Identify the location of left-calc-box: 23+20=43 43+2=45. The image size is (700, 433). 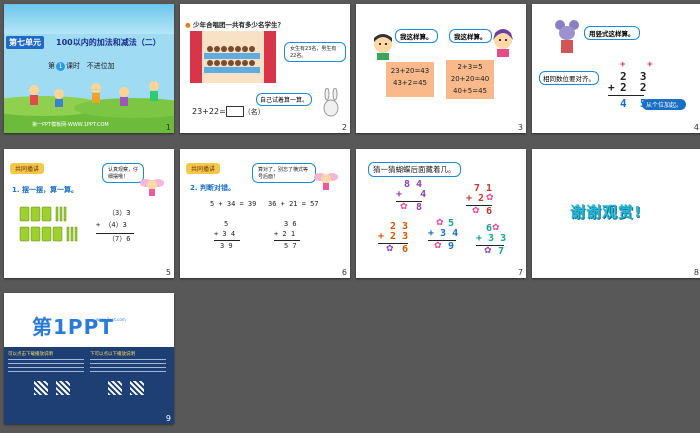
(410, 79).